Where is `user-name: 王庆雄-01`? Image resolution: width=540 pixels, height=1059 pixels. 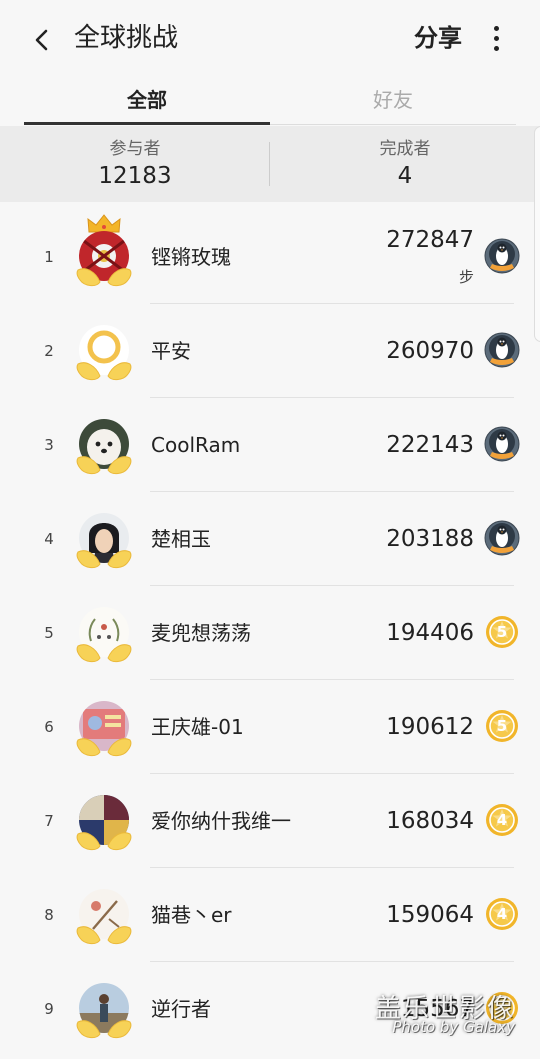
user-name: 王庆雄-01 is located at coordinates (197, 727).